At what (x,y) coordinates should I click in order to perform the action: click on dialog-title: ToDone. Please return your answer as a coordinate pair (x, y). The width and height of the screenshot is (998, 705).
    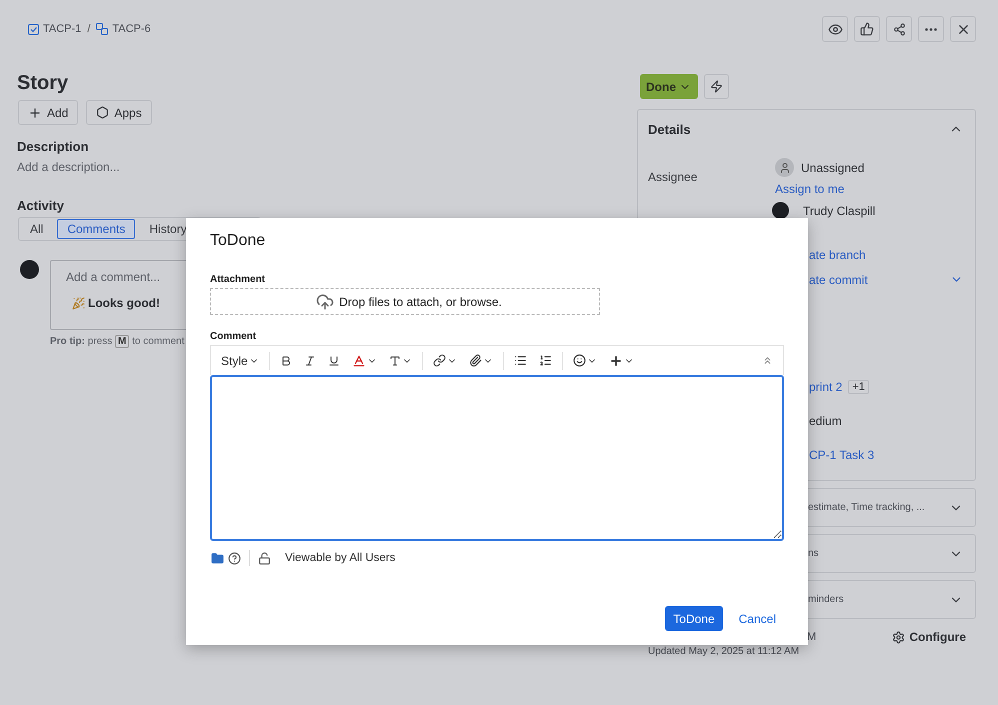
    Looking at the image, I should click on (238, 241).